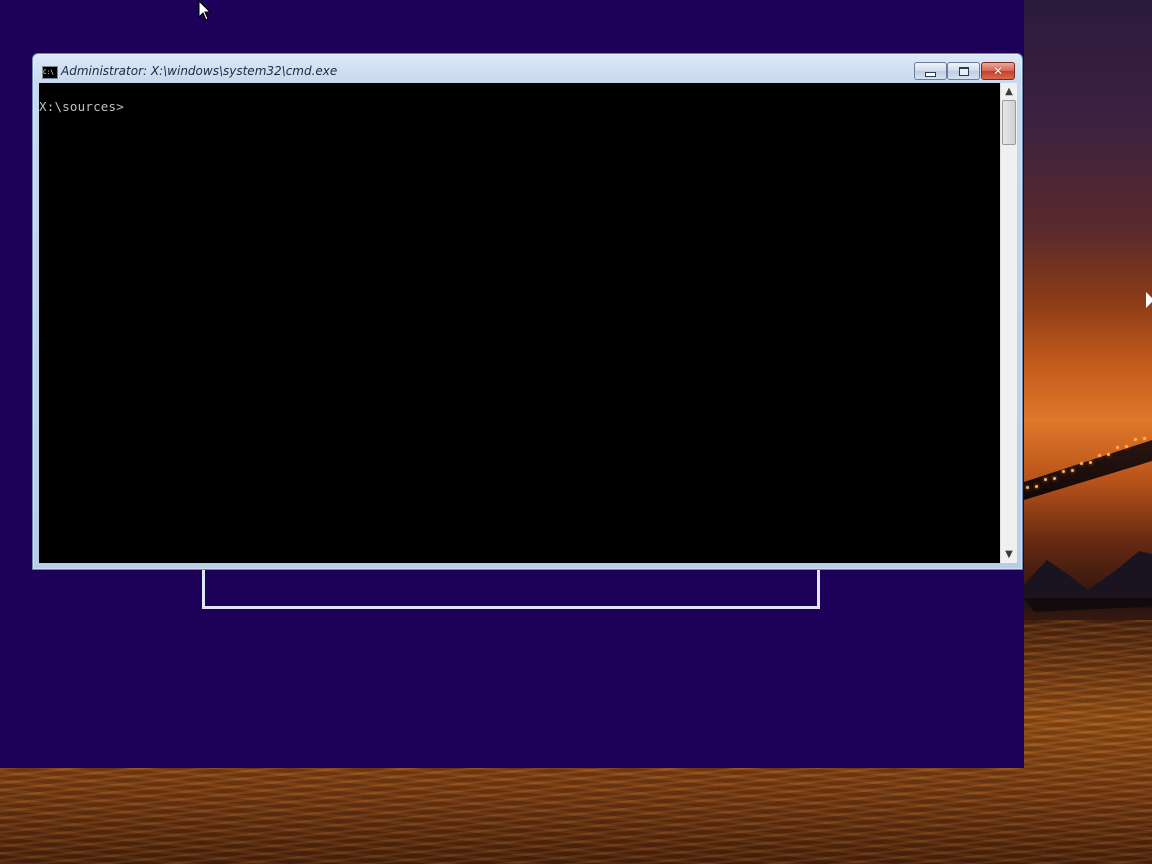  I want to click on cmd-icon: C:\, so click(50, 72).